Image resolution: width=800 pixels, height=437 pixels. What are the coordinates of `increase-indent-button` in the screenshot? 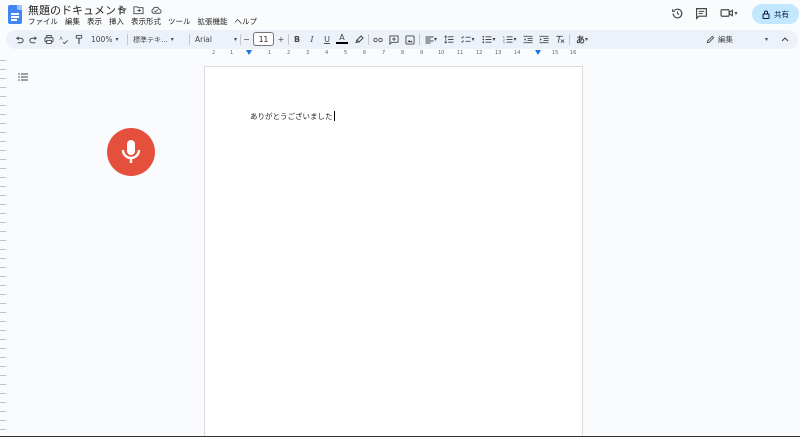 It's located at (544, 39).